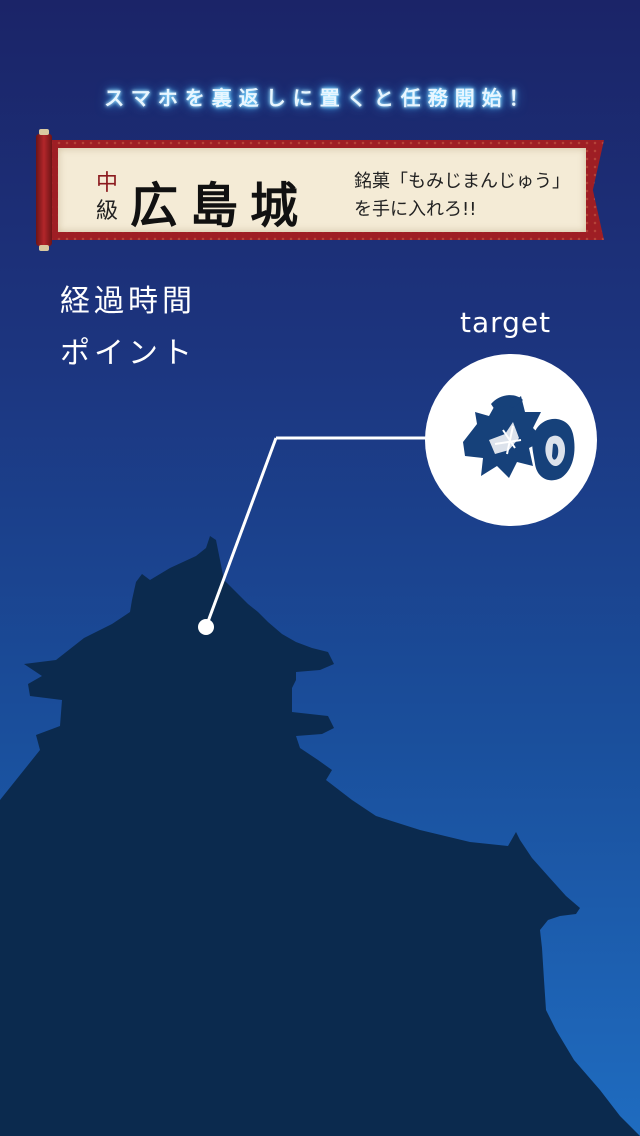 This screenshot has width=640, height=1136. I want to click on pointer-dot, so click(206, 627).